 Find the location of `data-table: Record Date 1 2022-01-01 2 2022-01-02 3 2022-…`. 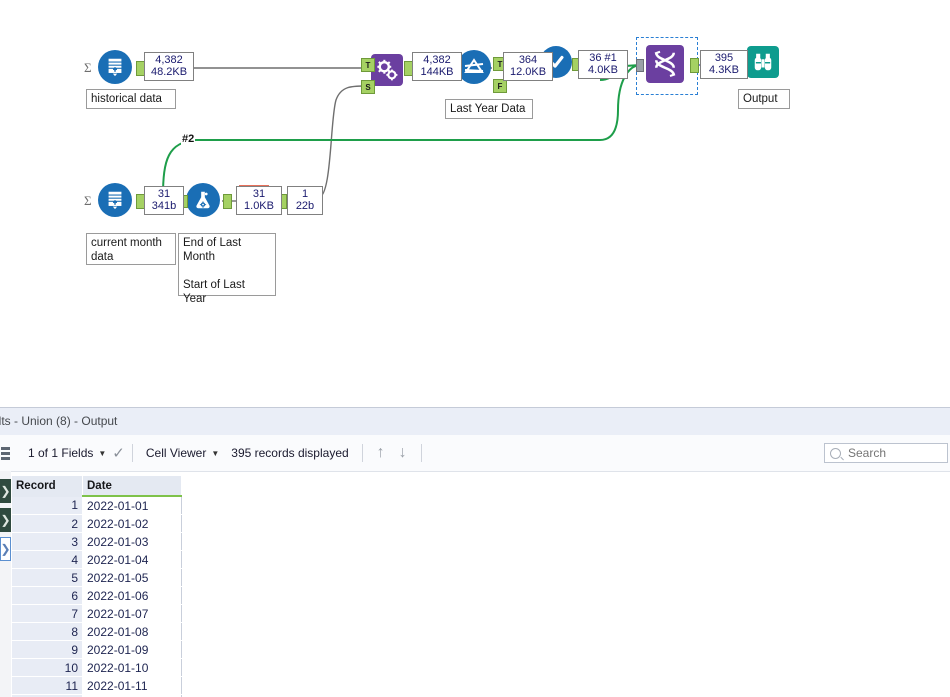

data-table: Record Date 1 2022-01-01 2 2022-01-02 3 2022-… is located at coordinates (97, 586).